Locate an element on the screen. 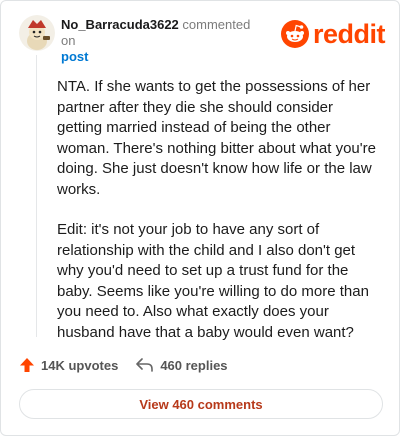  reddit-wordmark: reddit is located at coordinates (349, 34).